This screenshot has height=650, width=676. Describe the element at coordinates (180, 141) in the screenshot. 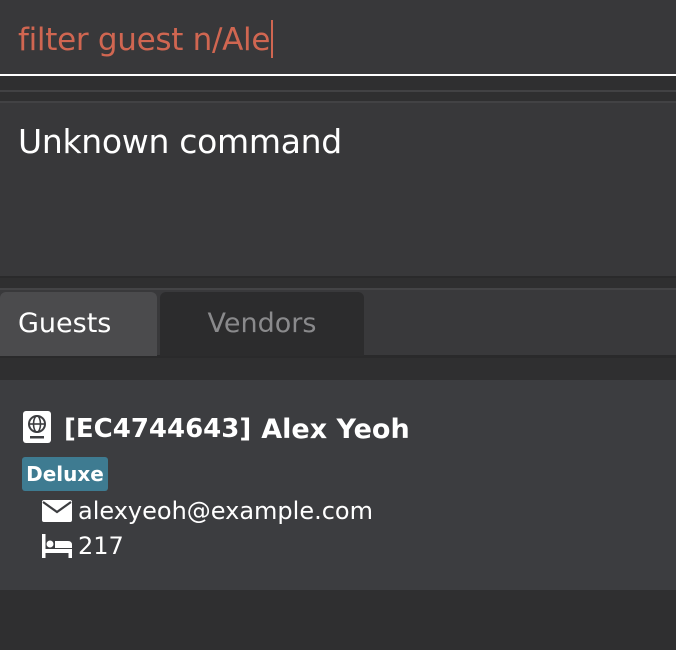

I see `result-message: Unknown command` at that location.